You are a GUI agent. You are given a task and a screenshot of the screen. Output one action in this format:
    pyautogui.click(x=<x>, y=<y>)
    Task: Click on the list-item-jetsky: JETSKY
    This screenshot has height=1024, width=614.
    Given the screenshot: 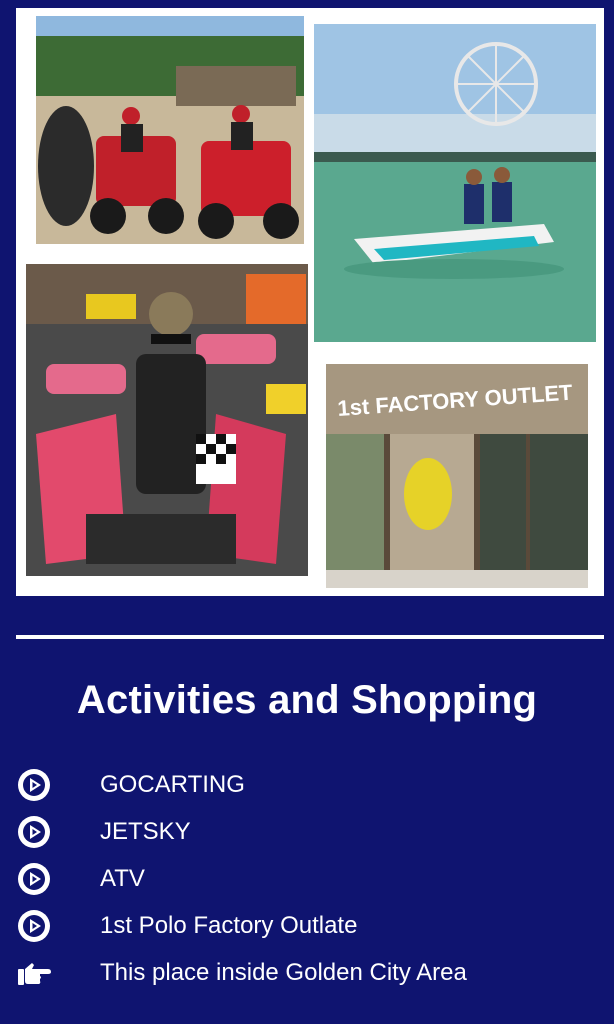 What is the action you would take?
    pyautogui.click(x=307, y=832)
    